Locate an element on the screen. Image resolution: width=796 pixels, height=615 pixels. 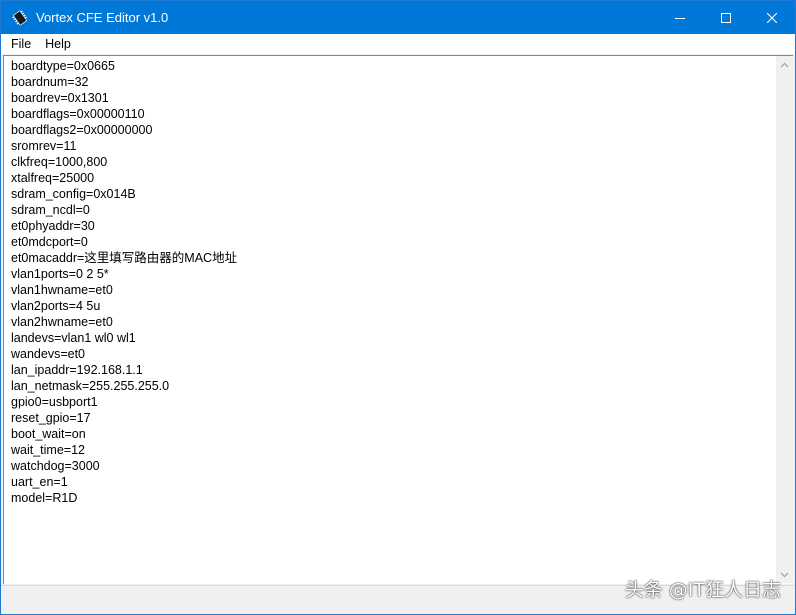
editor-line: boardrev=0x1301 is located at coordinates (60, 98).